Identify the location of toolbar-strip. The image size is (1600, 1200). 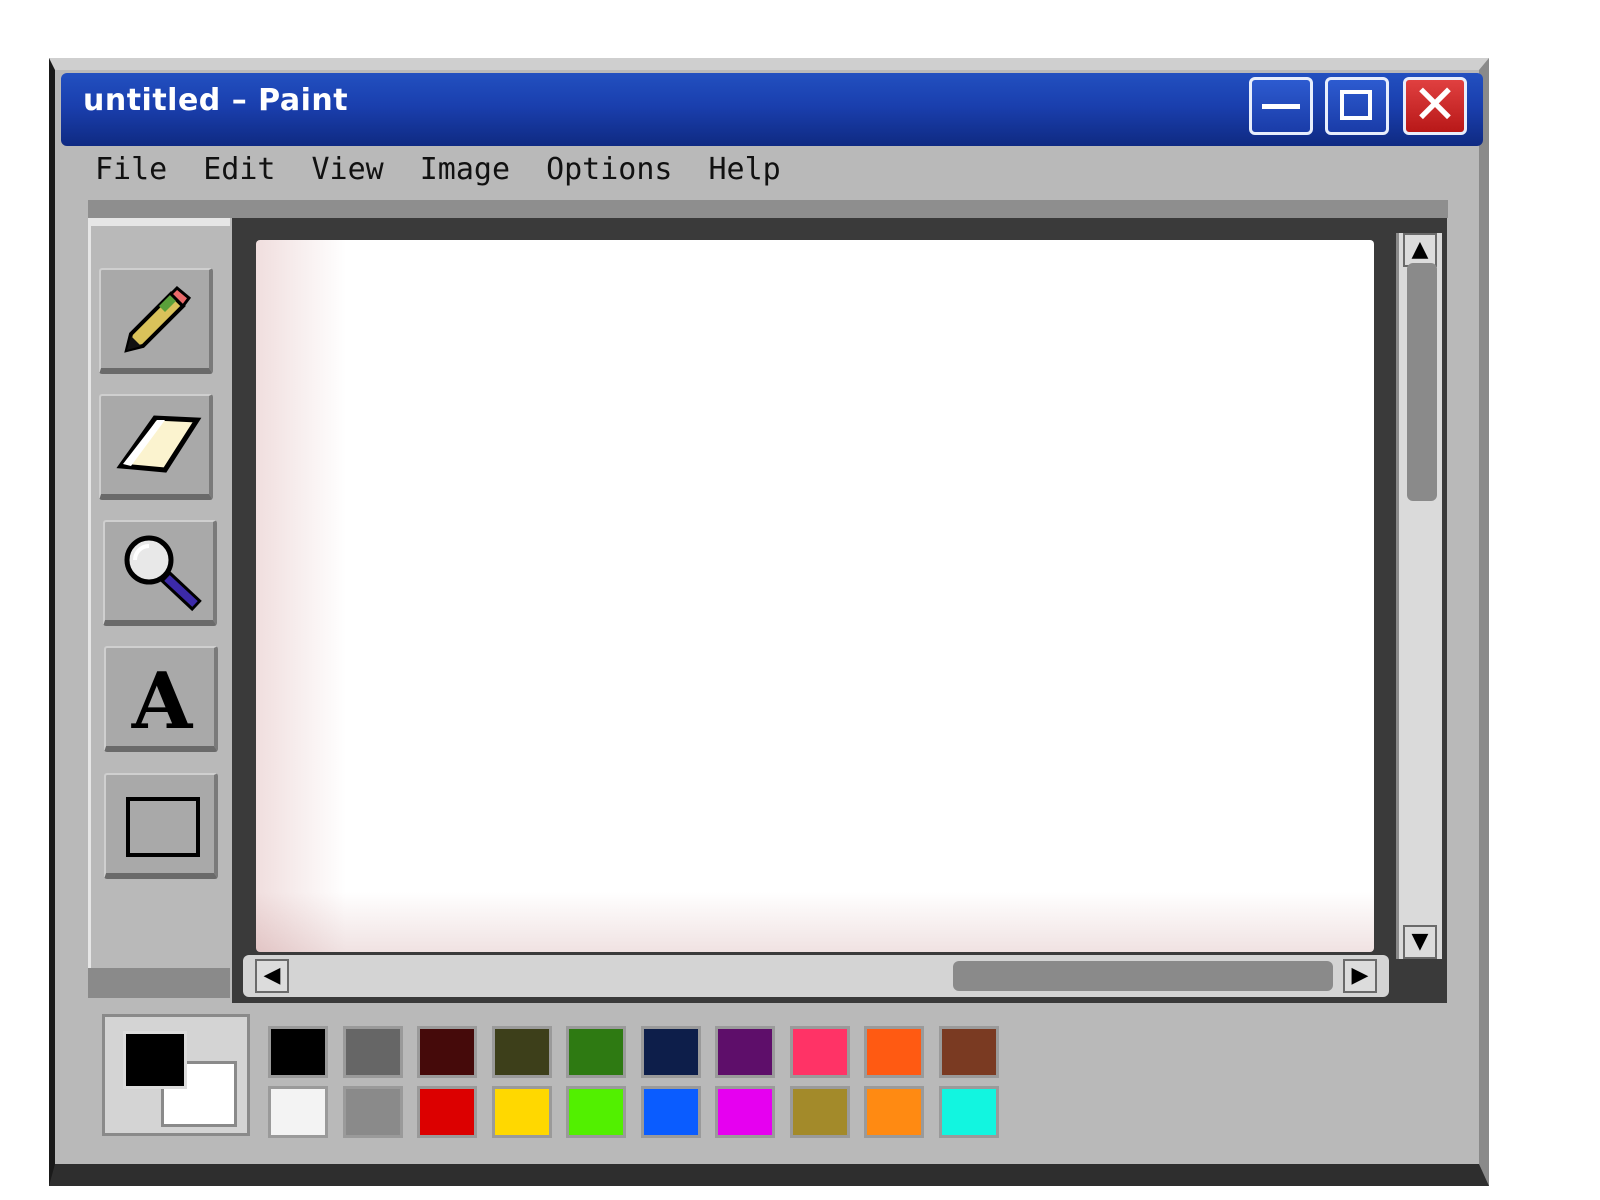
(768, 209).